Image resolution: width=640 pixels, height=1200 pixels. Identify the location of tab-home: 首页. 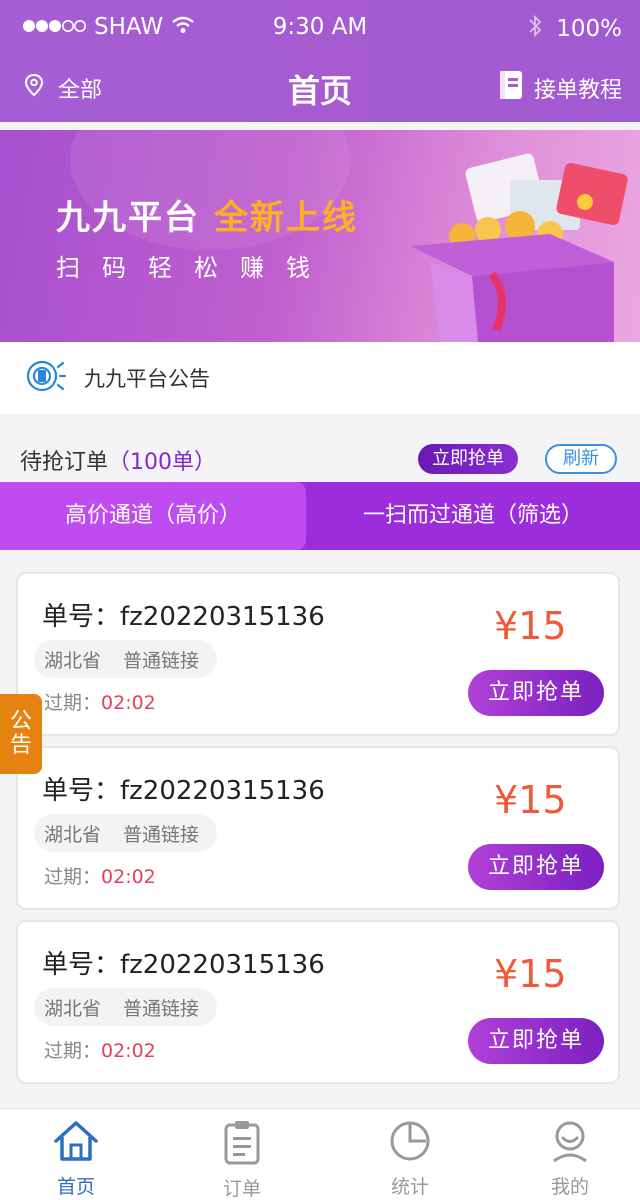
(76, 1159).